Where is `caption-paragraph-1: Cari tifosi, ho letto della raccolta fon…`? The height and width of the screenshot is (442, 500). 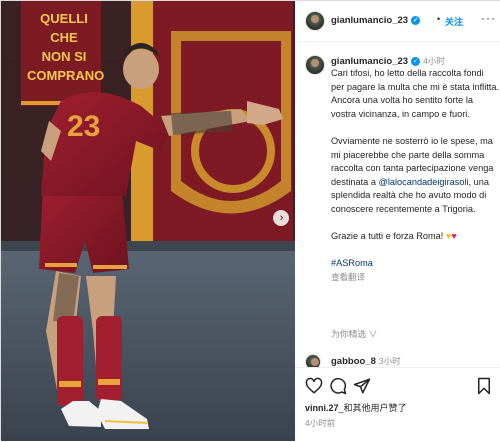
caption-paragraph-1: Cari tifosi, ho letto della raccolta fon… is located at coordinates (415, 93).